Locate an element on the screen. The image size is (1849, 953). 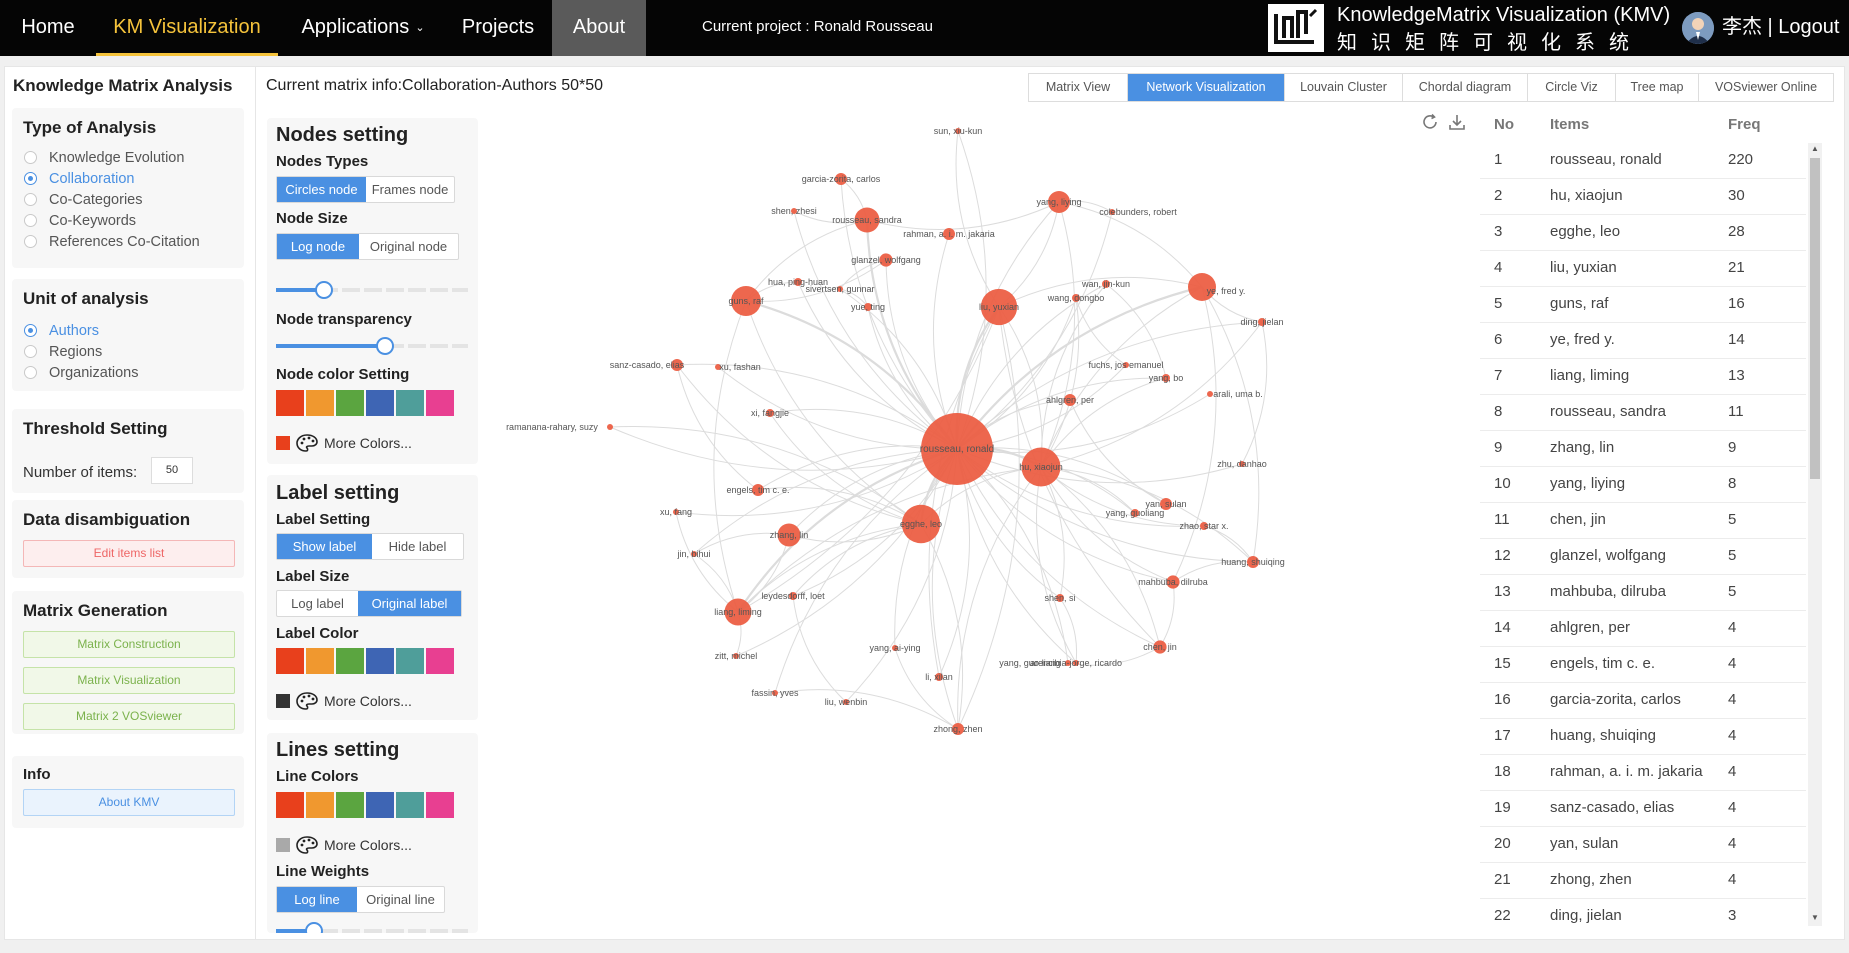
table-row: 7 liang, liming 13 is located at coordinates (1643, 377).